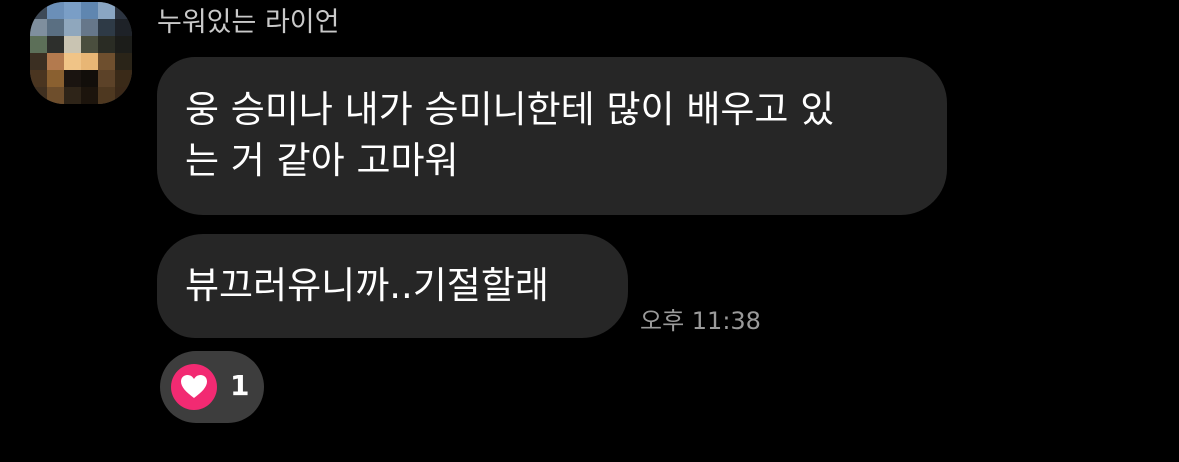  I want to click on reaction-badge: 1, so click(212, 387).